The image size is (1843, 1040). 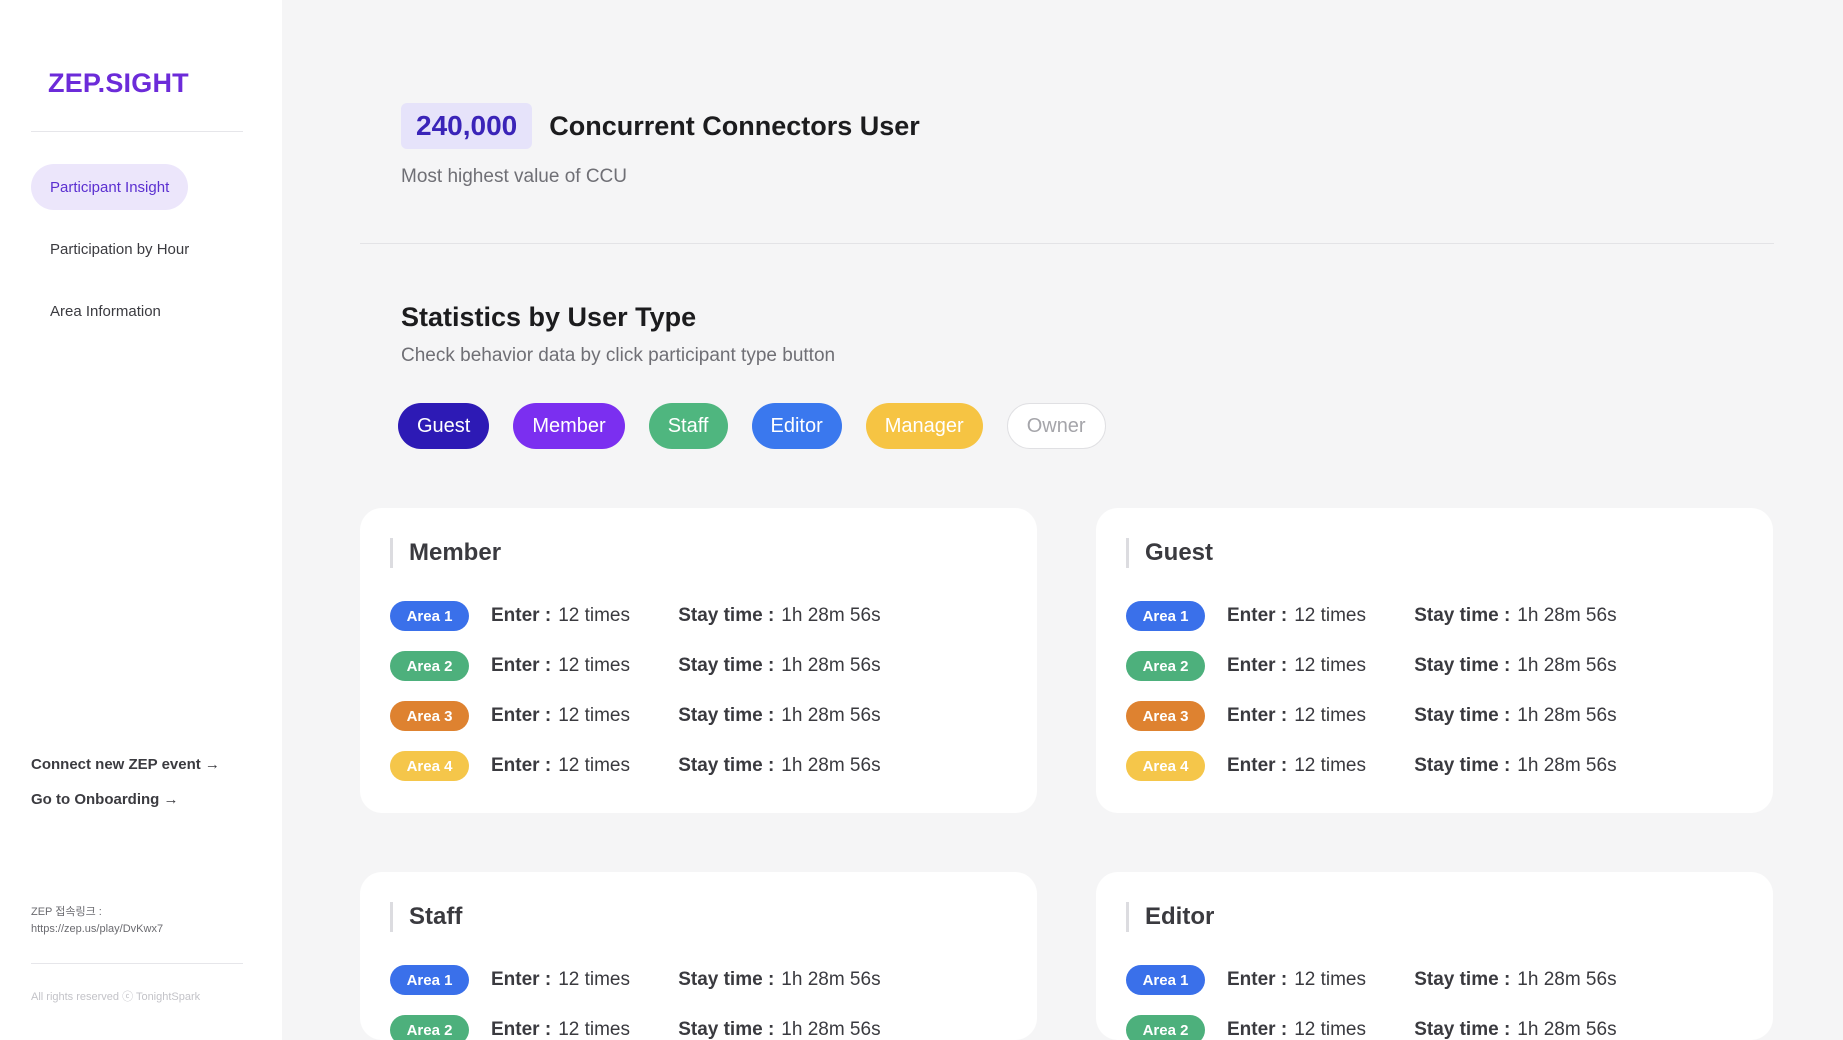 I want to click on ccu-label: Concurrent Connectors User, so click(x=734, y=125).